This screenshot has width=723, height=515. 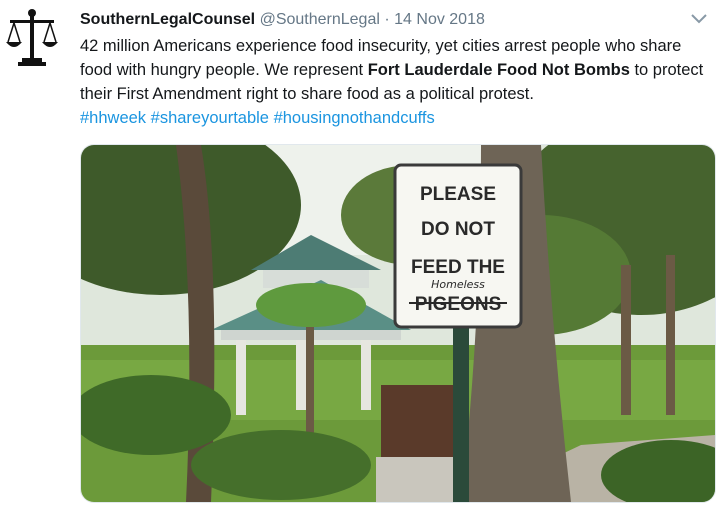 What do you see at coordinates (113, 118) in the screenshot?
I see `hashtag-link: #hhweek` at bounding box center [113, 118].